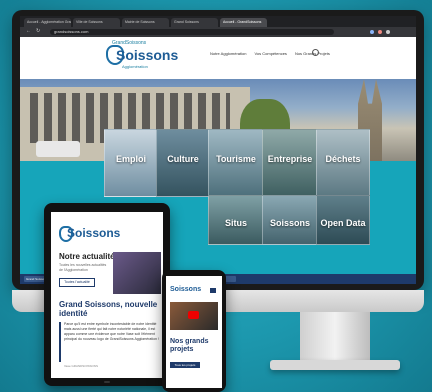 This screenshot has width=432, height=392. What do you see at coordinates (343, 223) in the screenshot?
I see `tile-label: Open Data` at bounding box center [343, 223].